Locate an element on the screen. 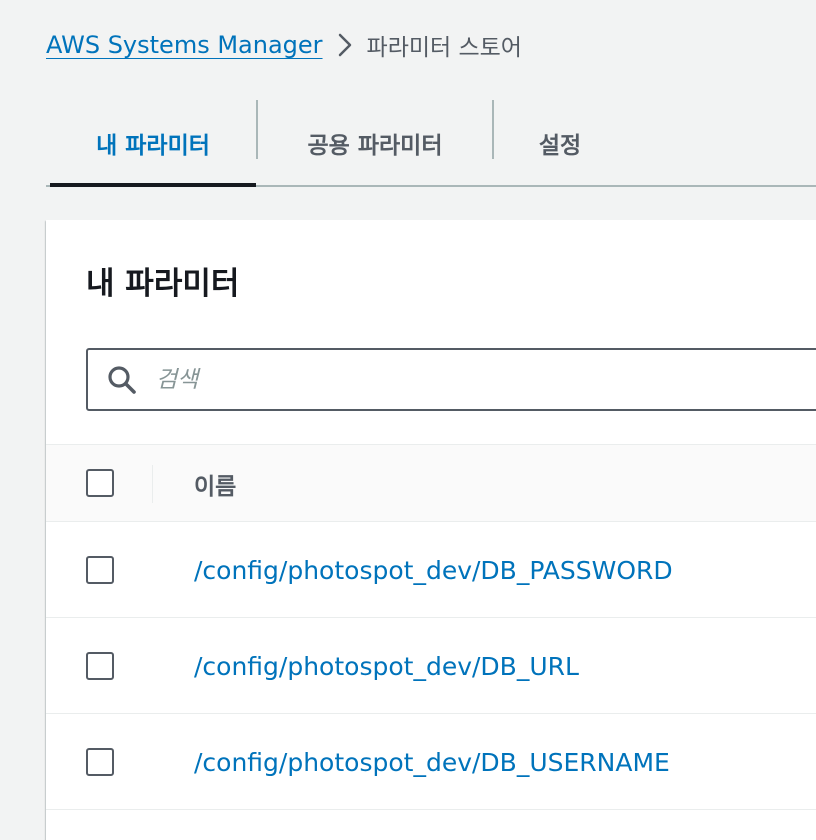 This screenshot has width=816, height=840. column-divider is located at coordinates (152, 484).